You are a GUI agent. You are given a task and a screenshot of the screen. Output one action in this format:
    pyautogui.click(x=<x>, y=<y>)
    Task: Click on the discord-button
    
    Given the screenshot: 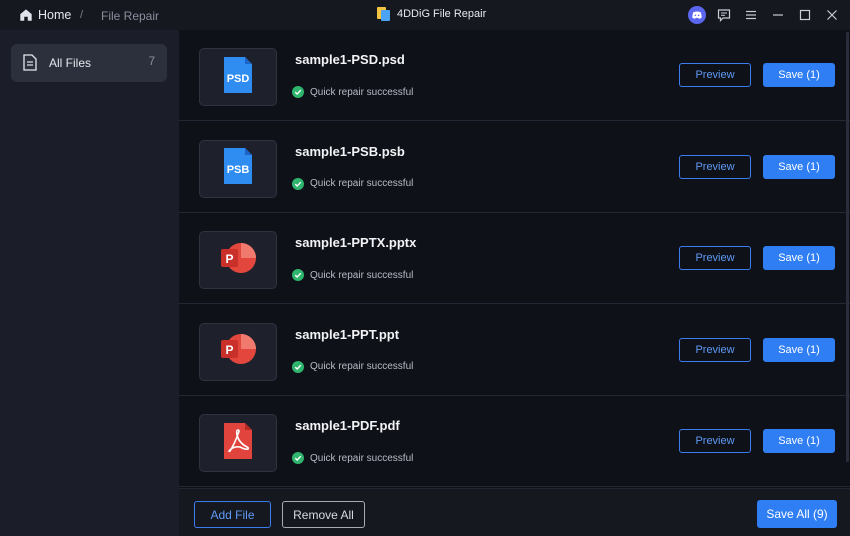 What is the action you would take?
    pyautogui.click(x=697, y=15)
    